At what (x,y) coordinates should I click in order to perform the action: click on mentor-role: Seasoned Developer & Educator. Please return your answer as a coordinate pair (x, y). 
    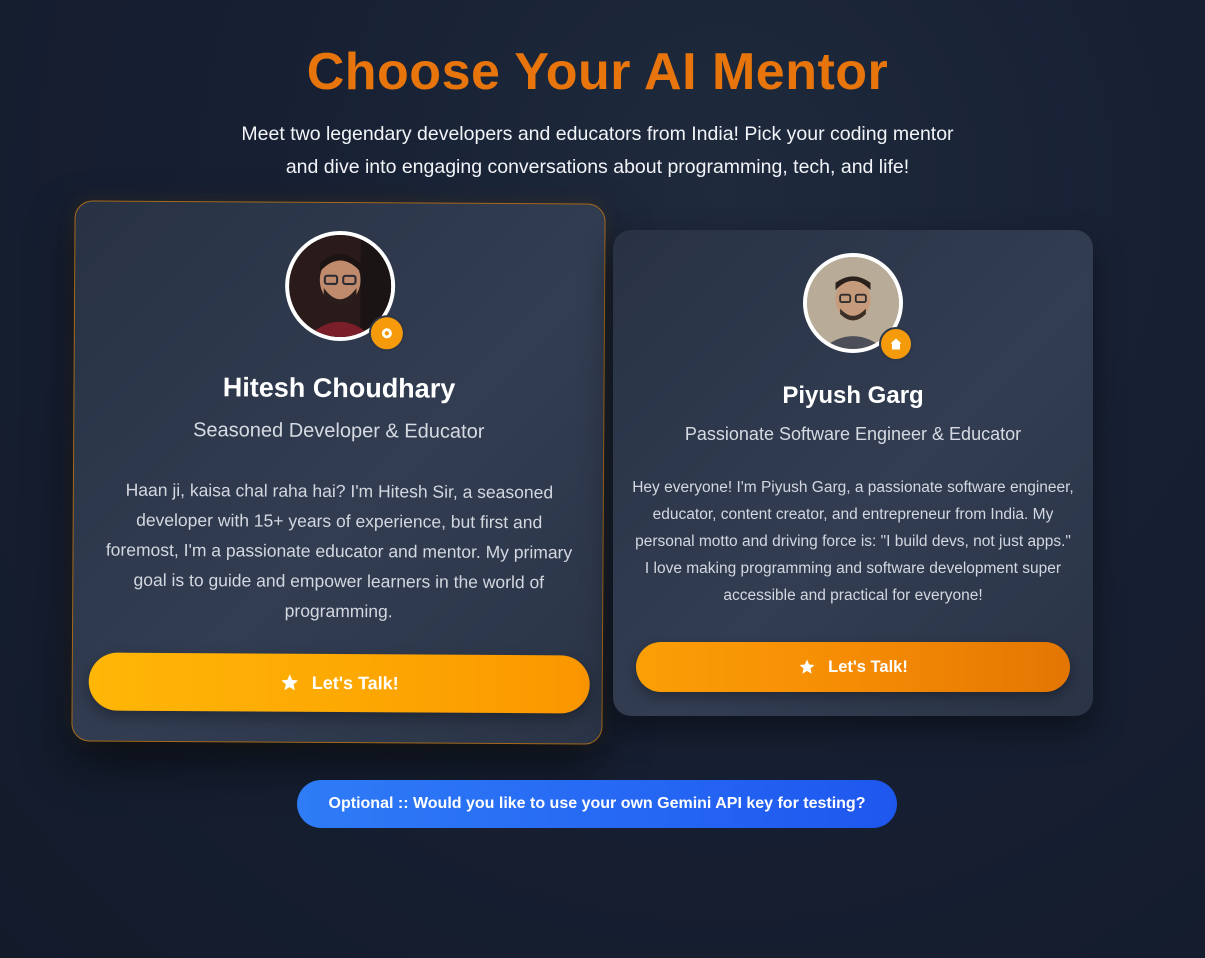
    Looking at the image, I should click on (339, 431).